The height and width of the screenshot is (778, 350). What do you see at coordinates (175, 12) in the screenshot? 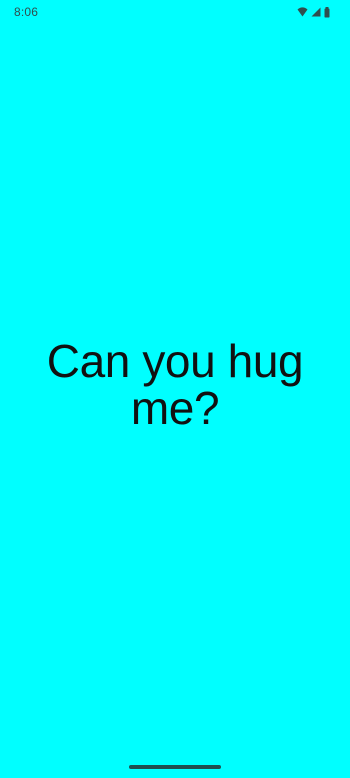
I see `status-bar: 8:06` at bounding box center [175, 12].